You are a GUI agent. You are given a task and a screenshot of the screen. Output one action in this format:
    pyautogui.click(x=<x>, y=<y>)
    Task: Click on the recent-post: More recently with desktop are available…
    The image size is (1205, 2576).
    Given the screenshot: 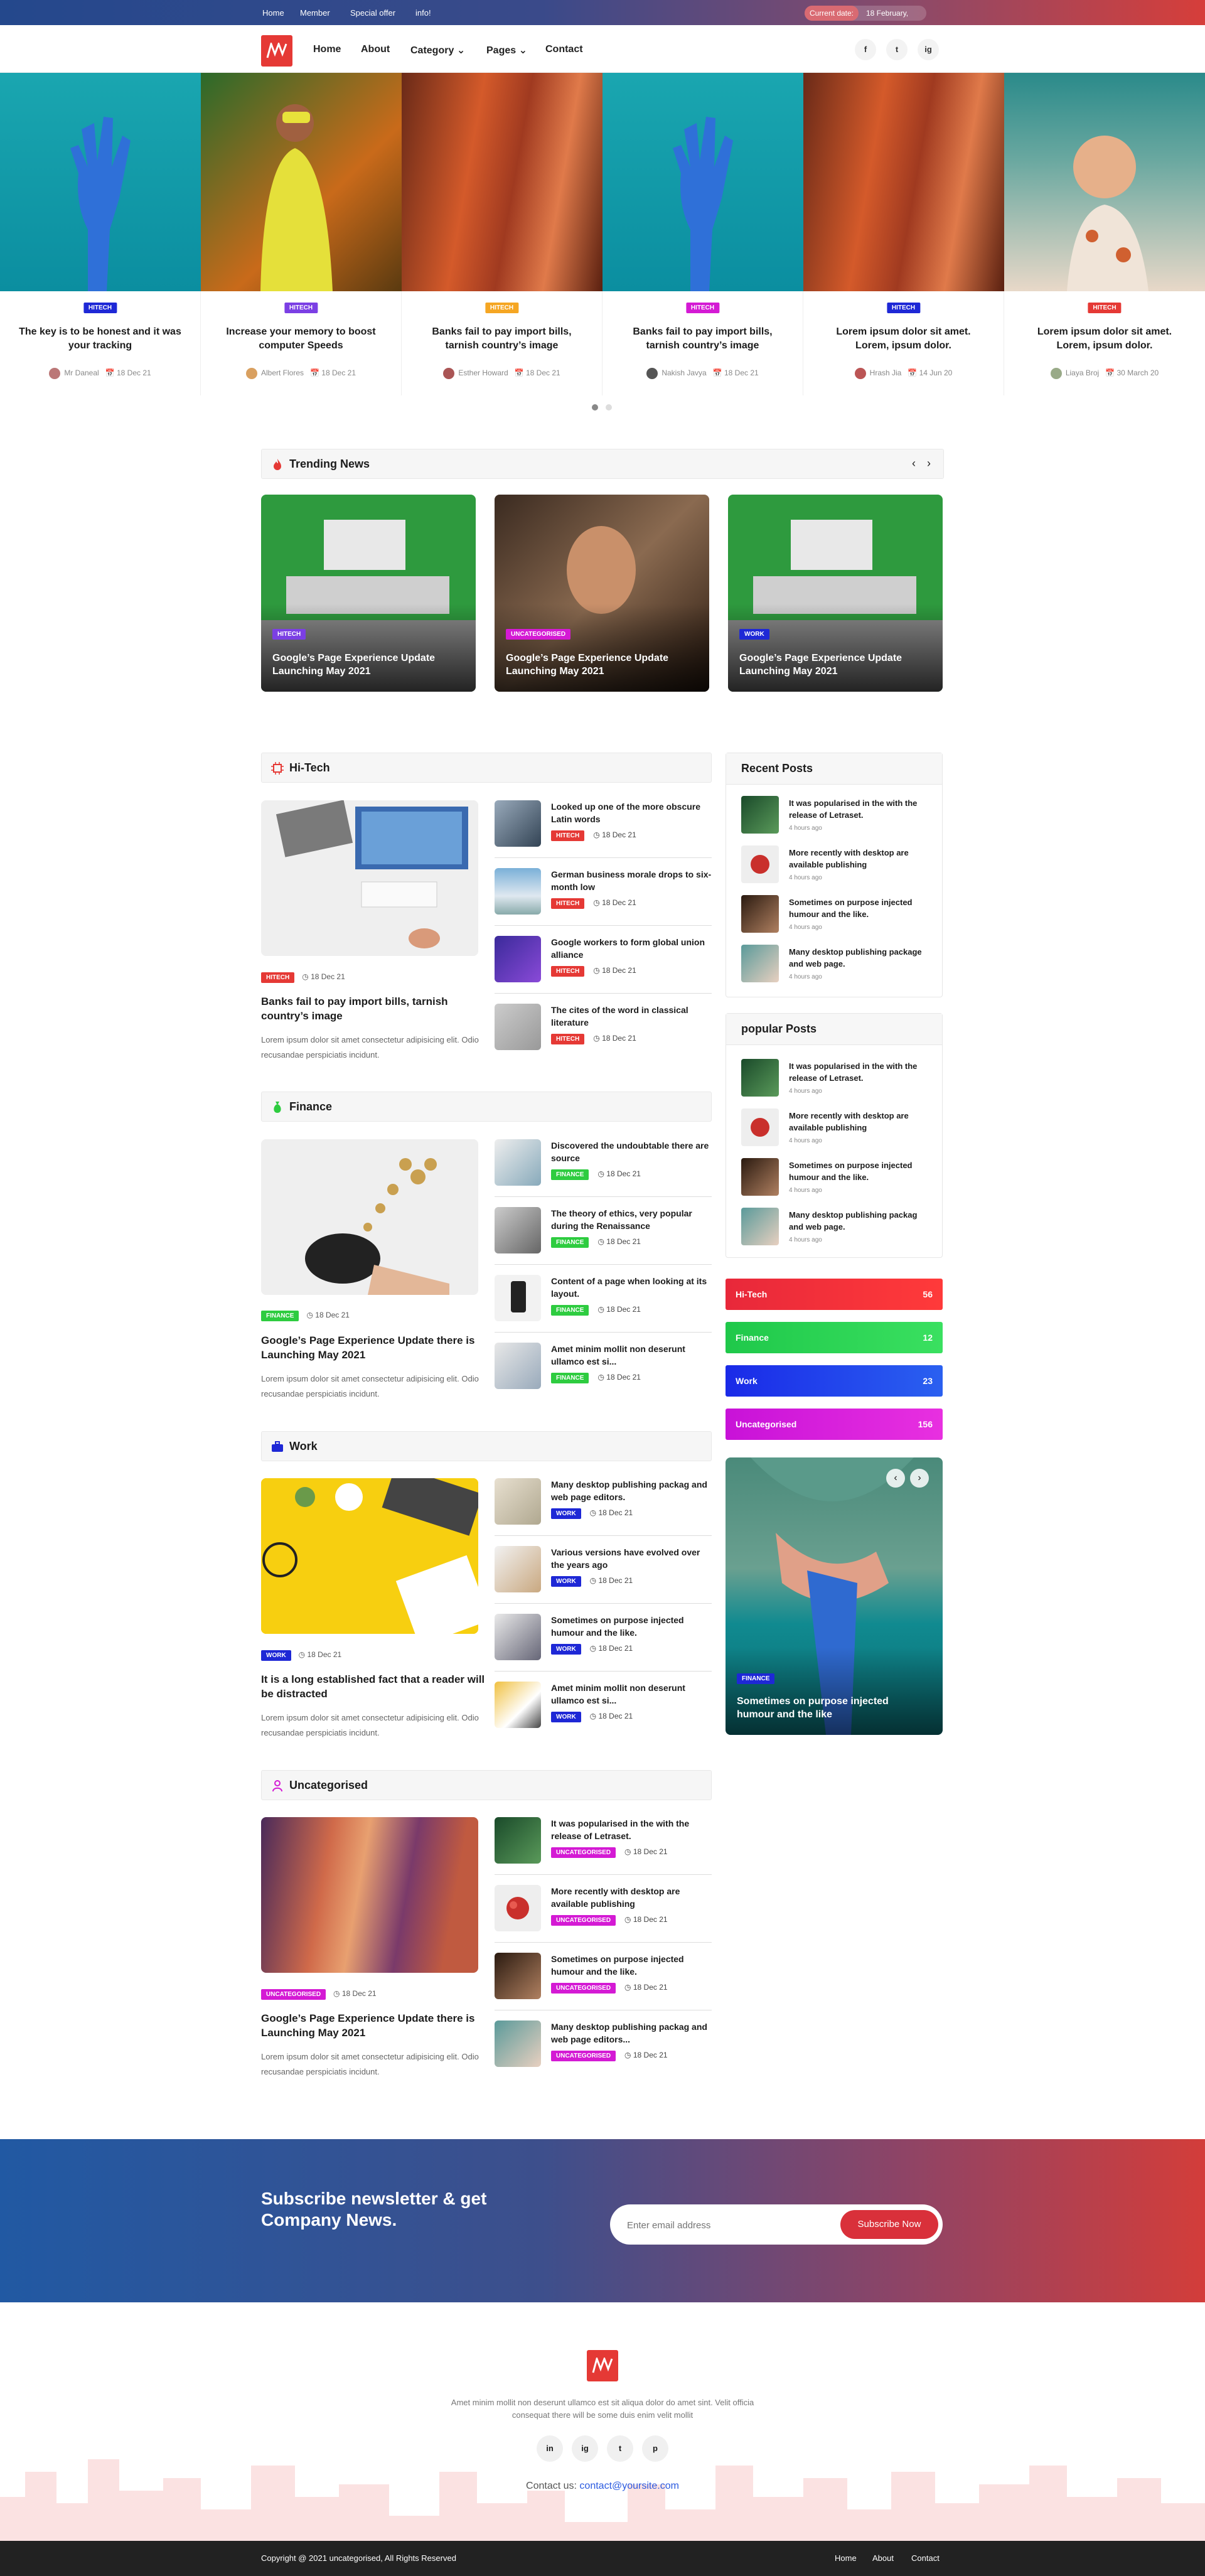 What is the action you would take?
    pyautogui.click(x=835, y=867)
    